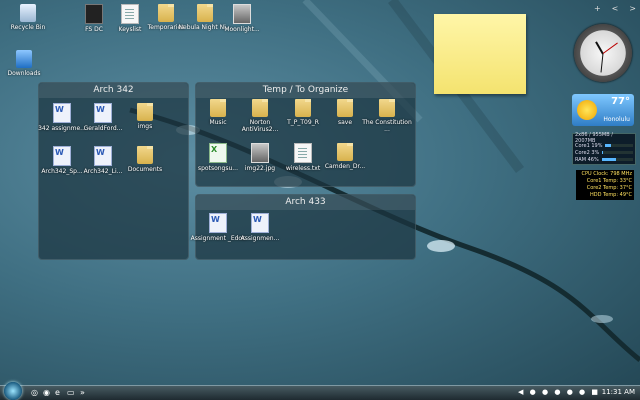  I want to click on show-desktop-icon: ▭, so click(71, 392).